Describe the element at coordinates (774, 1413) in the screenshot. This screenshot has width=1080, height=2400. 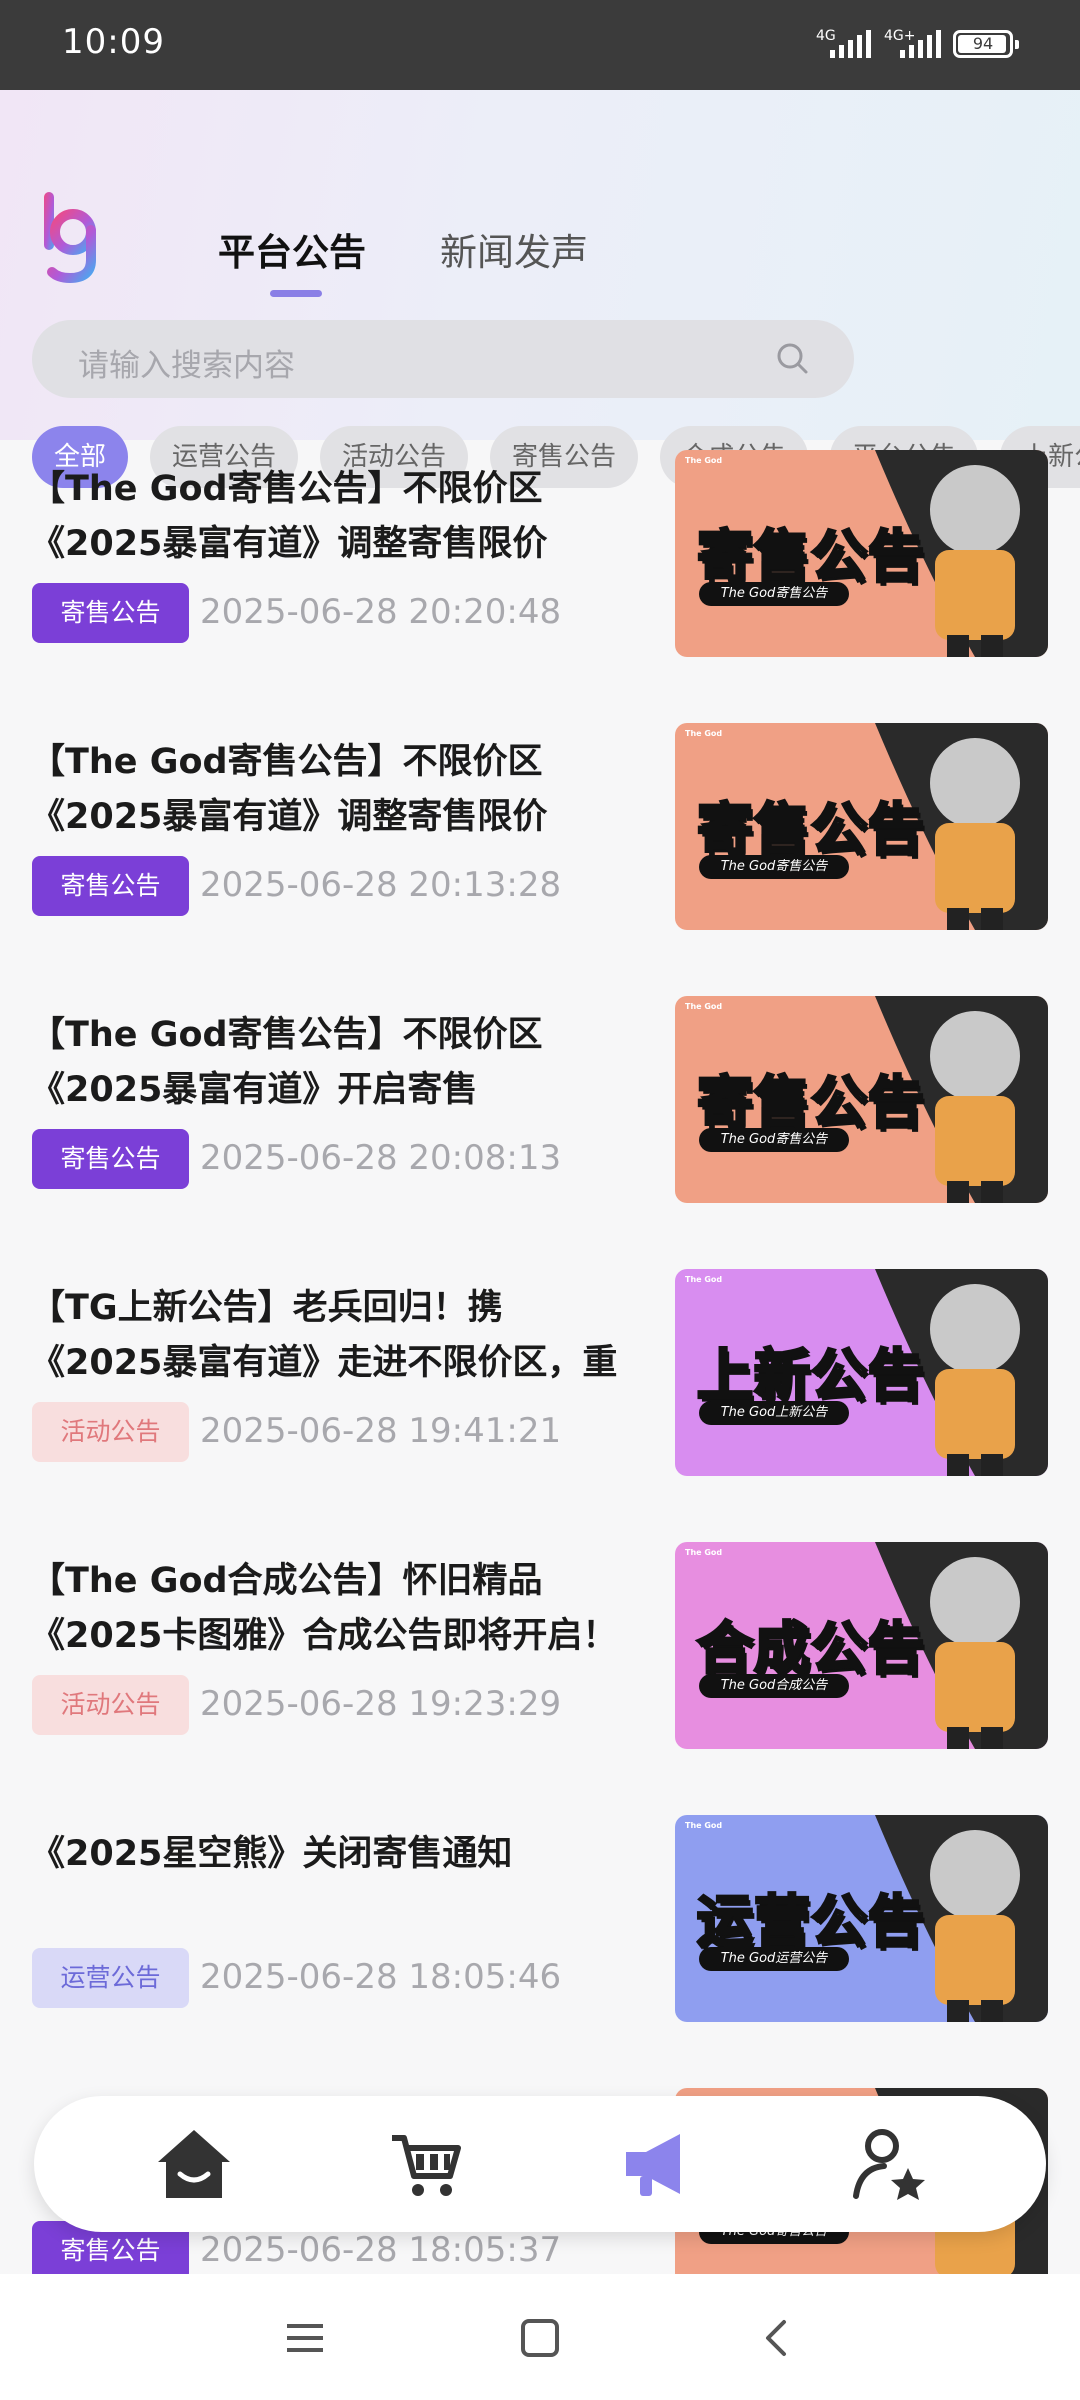
I see `thumb-pill: The God上新公告` at that location.